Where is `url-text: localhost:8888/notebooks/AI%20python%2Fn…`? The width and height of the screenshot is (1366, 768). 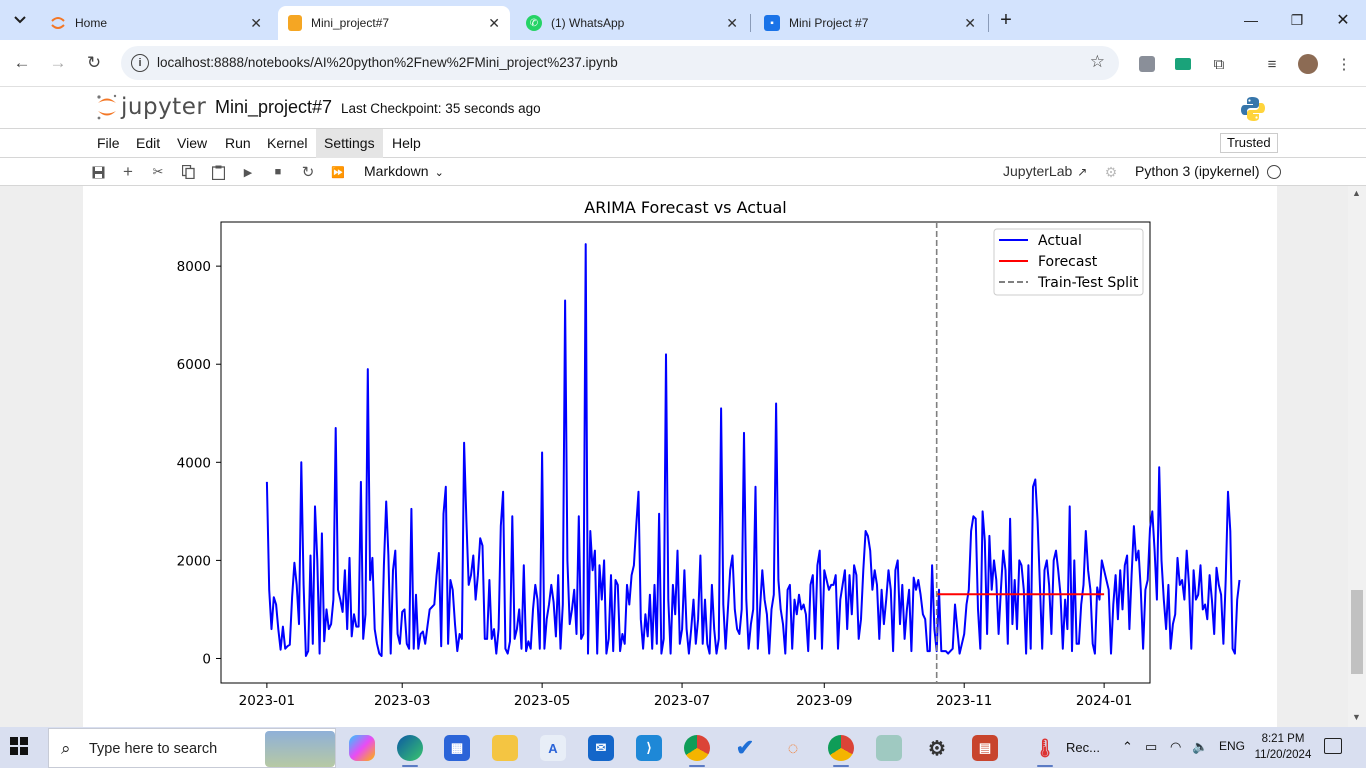 url-text: localhost:8888/notebooks/AI%20python%2Fn… is located at coordinates (387, 62).